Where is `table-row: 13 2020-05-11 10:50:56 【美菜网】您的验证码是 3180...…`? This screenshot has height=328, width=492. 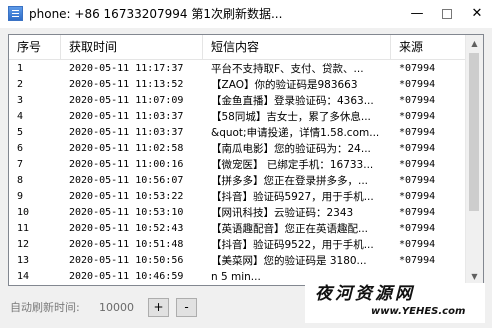 table-row: 13 2020-05-11 10:50:56 【美菜网】您的验证码是 3180...… is located at coordinates (238, 261).